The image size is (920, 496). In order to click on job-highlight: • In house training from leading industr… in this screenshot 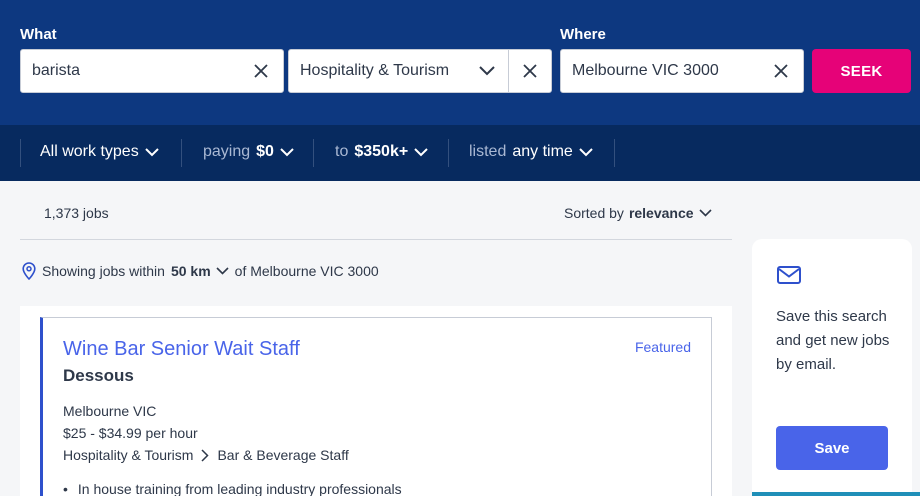, I will do `click(232, 488)`.